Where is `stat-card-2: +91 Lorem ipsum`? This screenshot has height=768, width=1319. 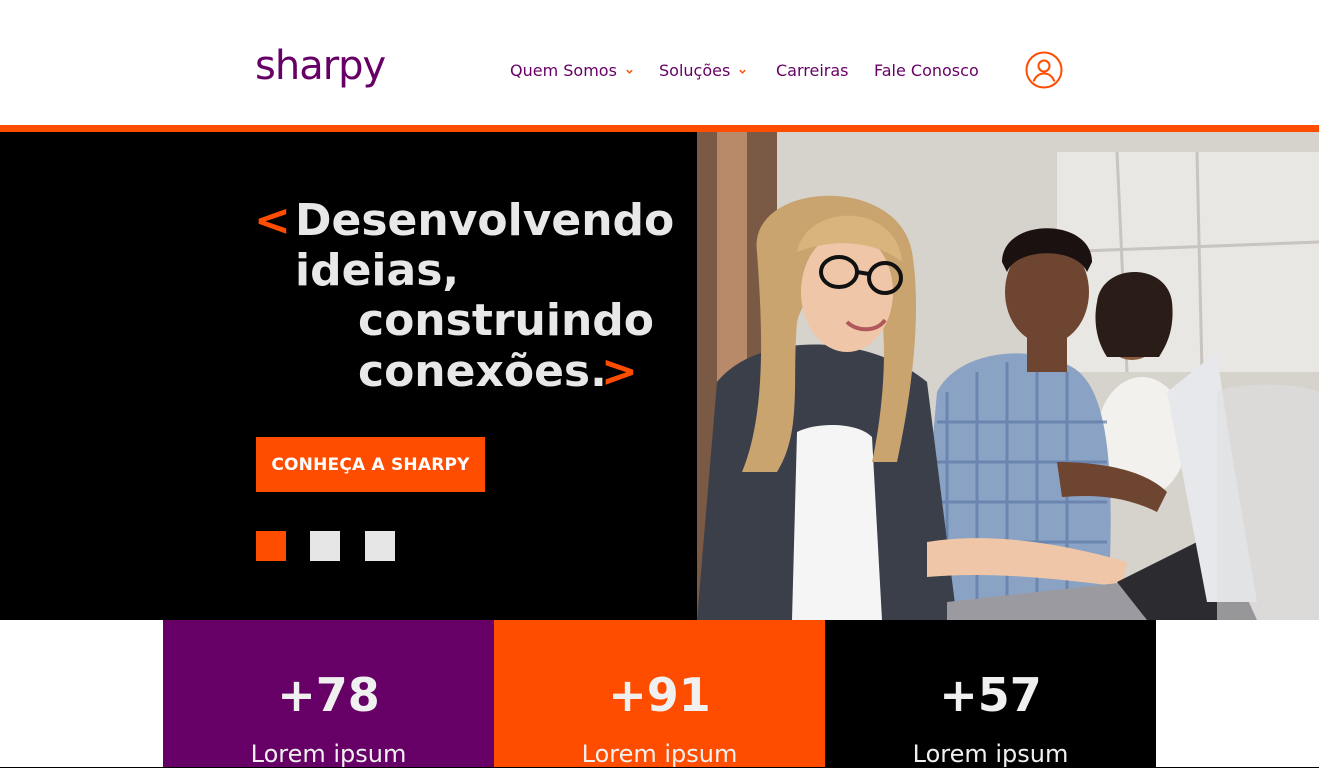
stat-card-2: +91 Lorem ipsum is located at coordinates (659, 694).